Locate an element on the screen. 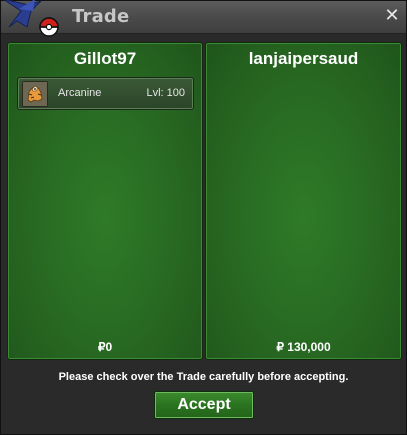 The height and width of the screenshot is (435, 407). pokemon-level: Lvl: 100 is located at coordinates (165, 93).